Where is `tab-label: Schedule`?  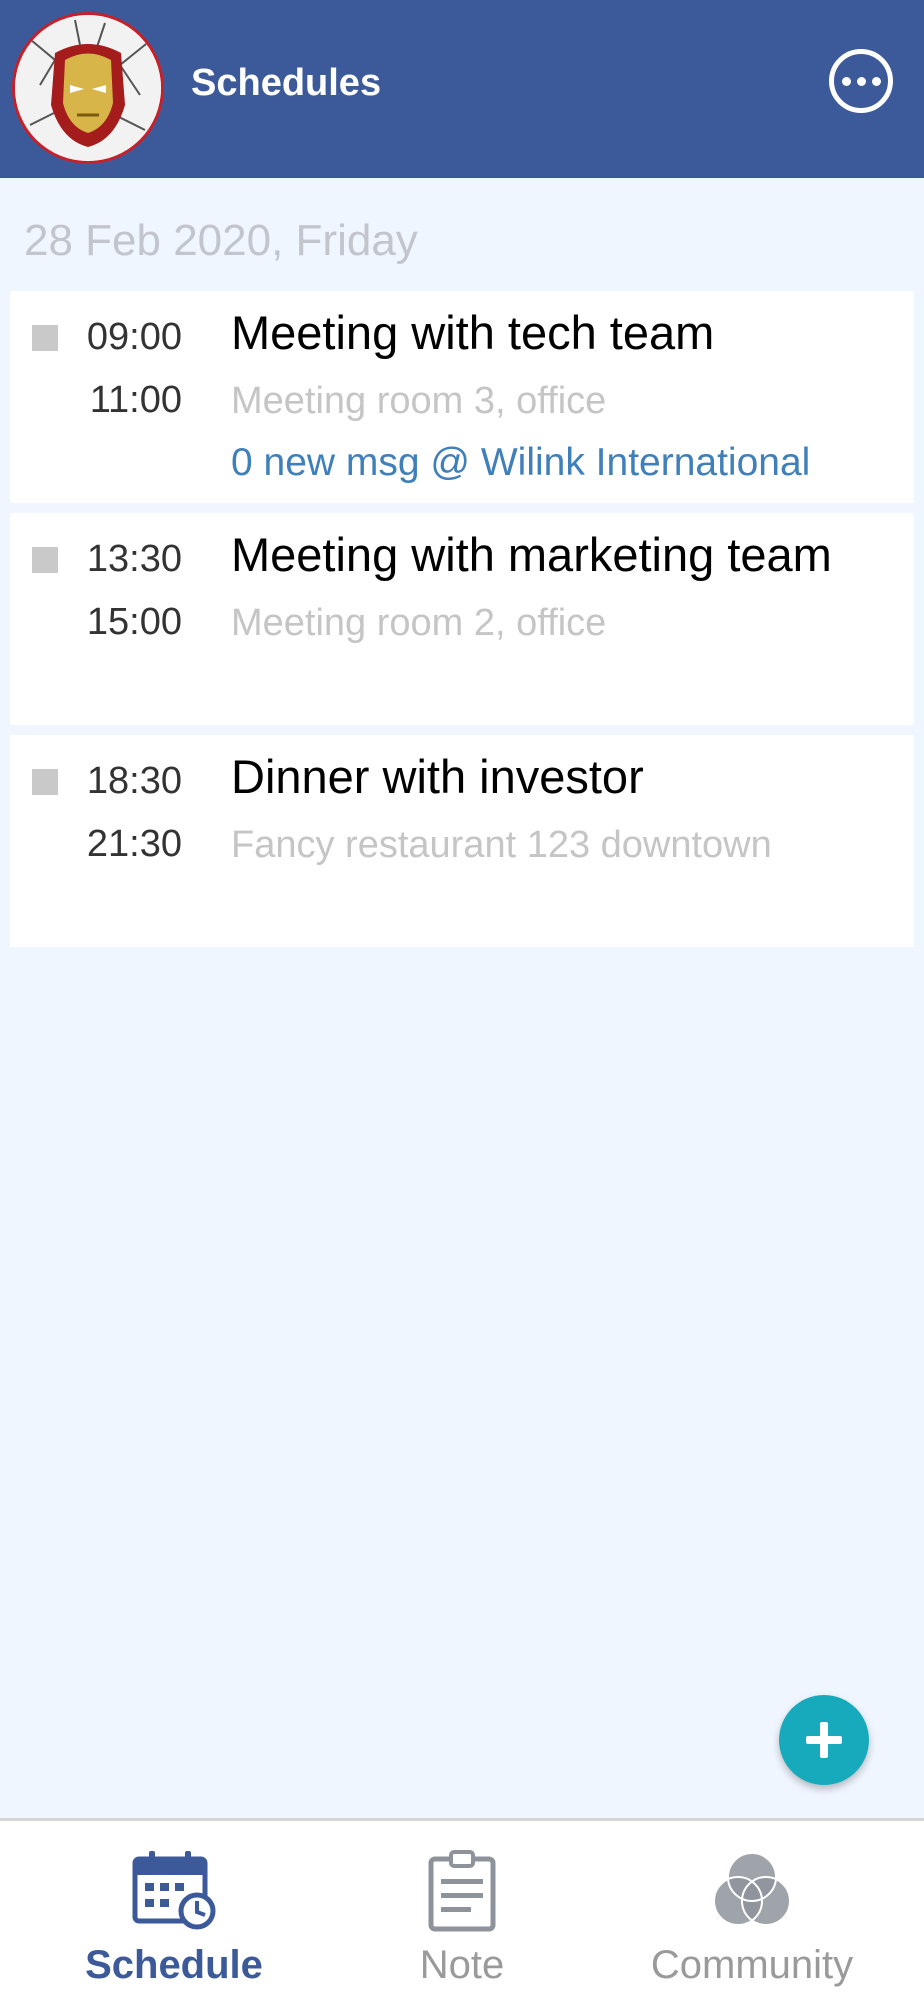 tab-label: Schedule is located at coordinates (174, 1965).